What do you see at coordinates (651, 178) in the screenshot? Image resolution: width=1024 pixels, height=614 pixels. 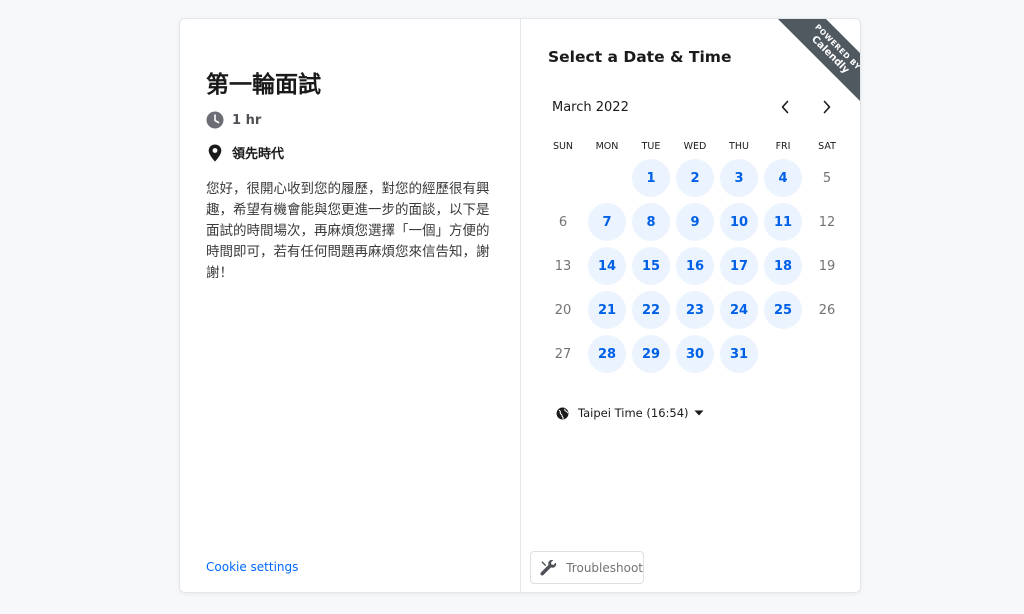 I see `calendar-day-1: 1` at bounding box center [651, 178].